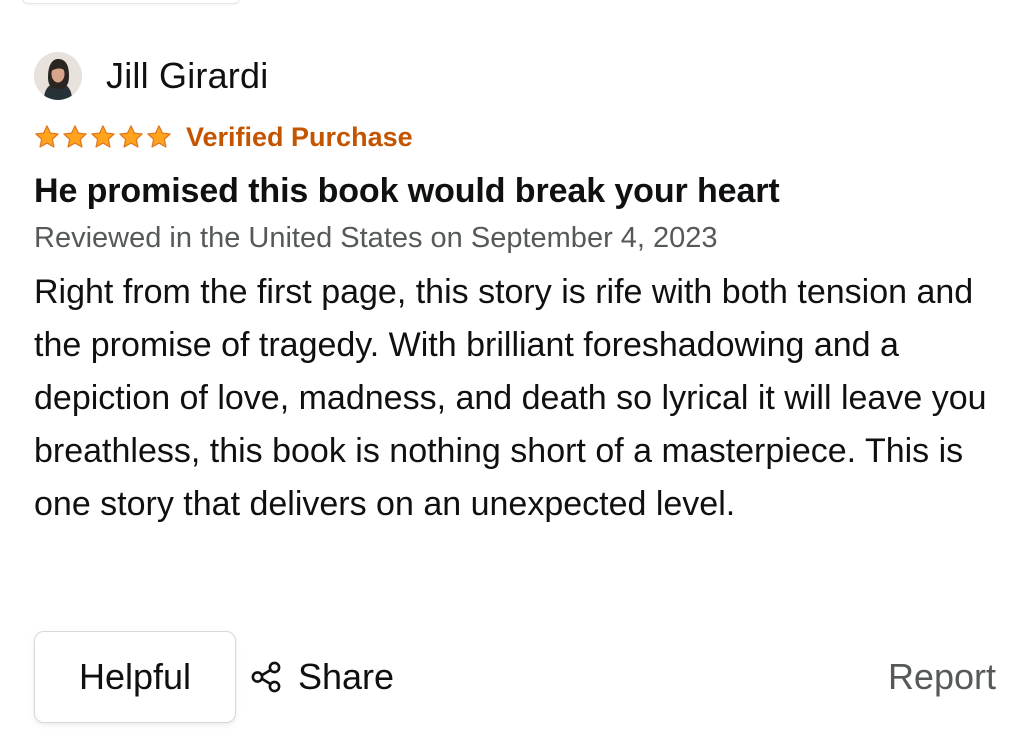 Image resolution: width=1024 pixels, height=745 pixels. What do you see at coordinates (266, 677) in the screenshot?
I see `share-icon` at bounding box center [266, 677].